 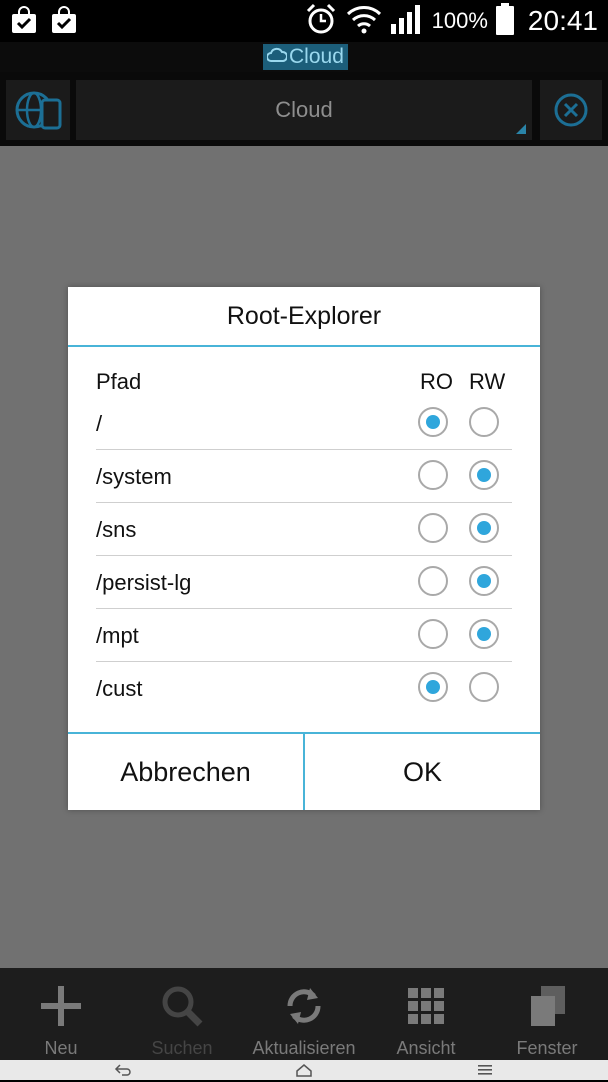 I want to click on app-title-tag: Cloud, so click(x=305, y=57).